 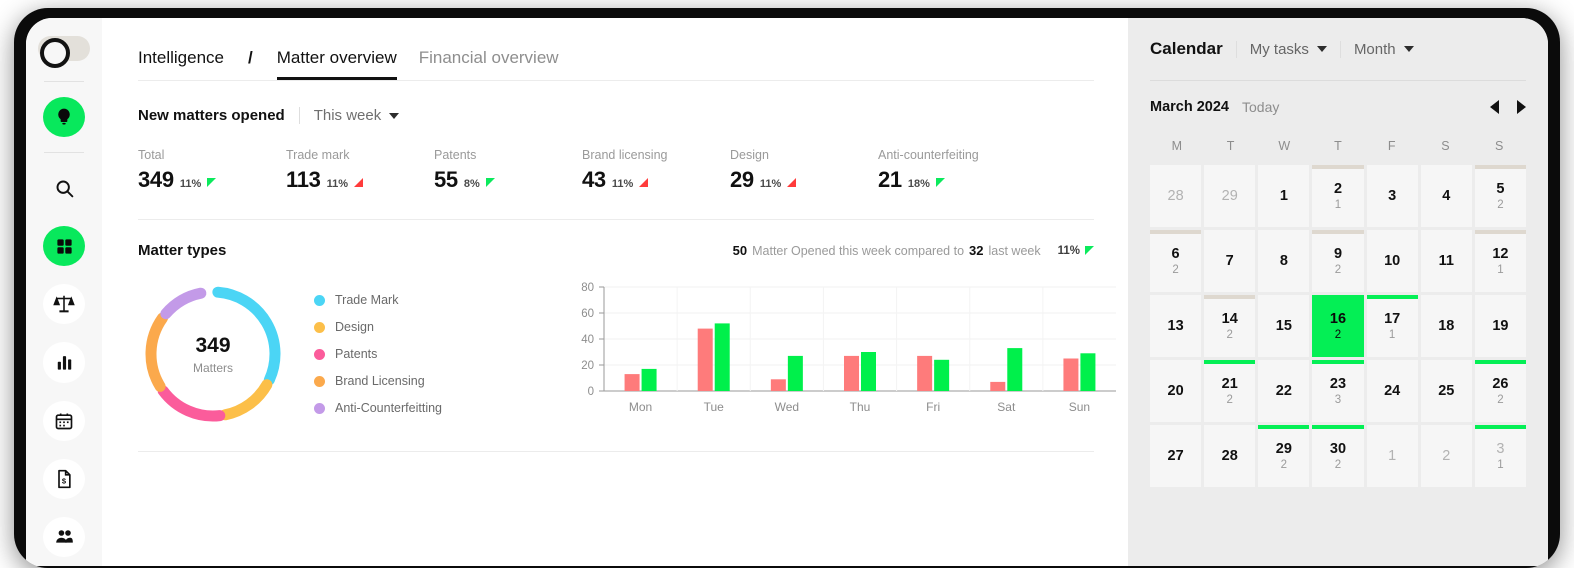 I want to click on stat-label: Design, so click(x=749, y=155).